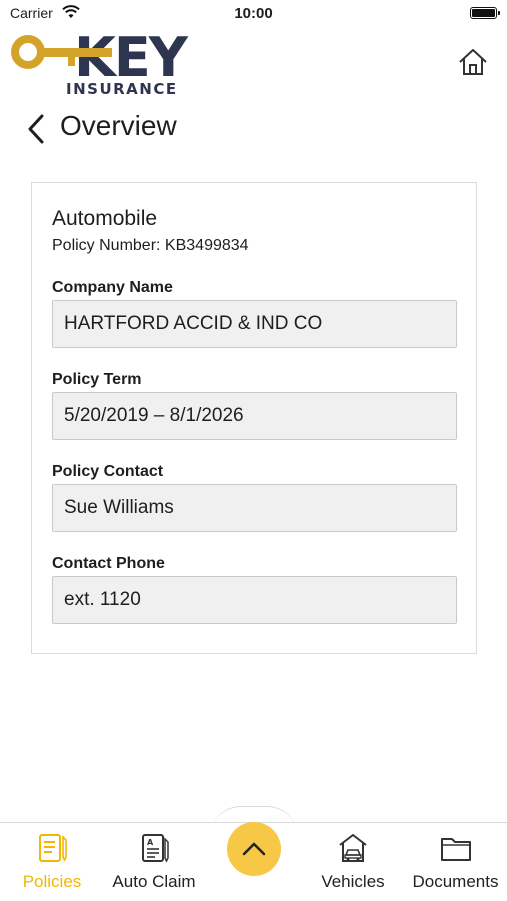  I want to click on home-icon, so click(473, 62).